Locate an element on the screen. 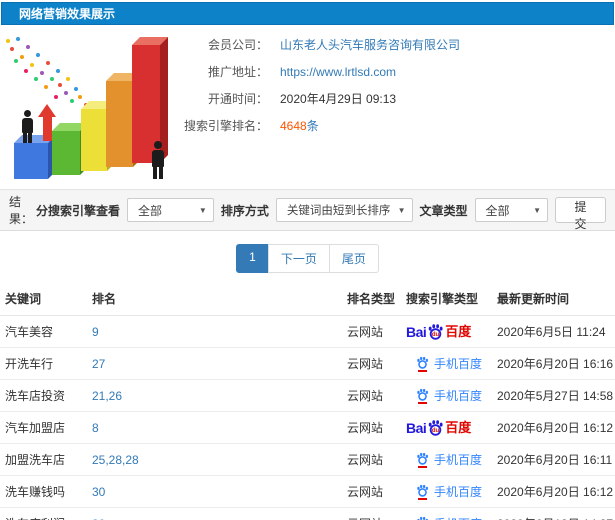 This screenshot has width=615, height=520. result-label: 结果： is located at coordinates (21, 210).